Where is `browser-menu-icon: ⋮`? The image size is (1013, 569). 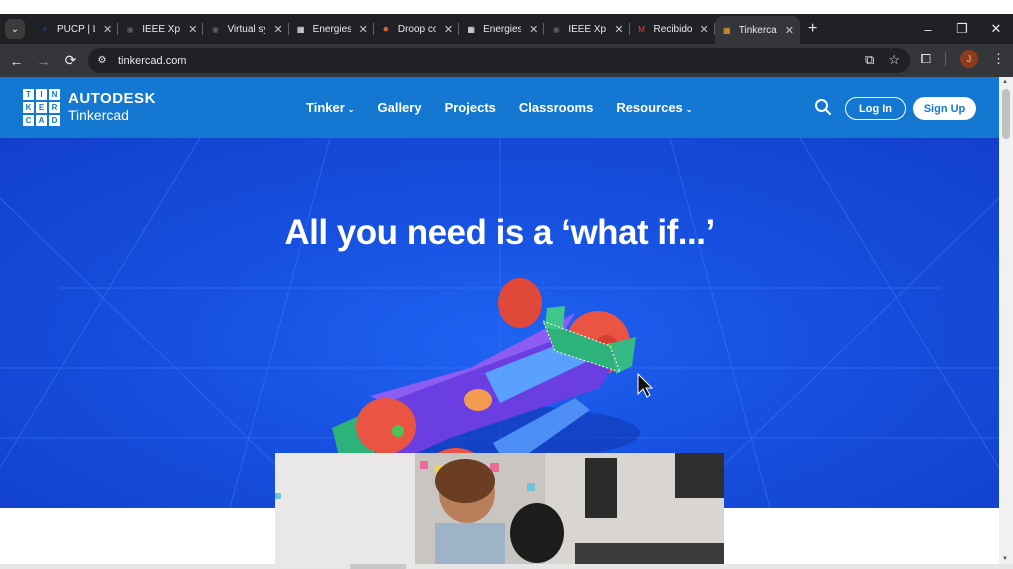
browser-menu-icon: ⋮ is located at coordinates (998, 59).